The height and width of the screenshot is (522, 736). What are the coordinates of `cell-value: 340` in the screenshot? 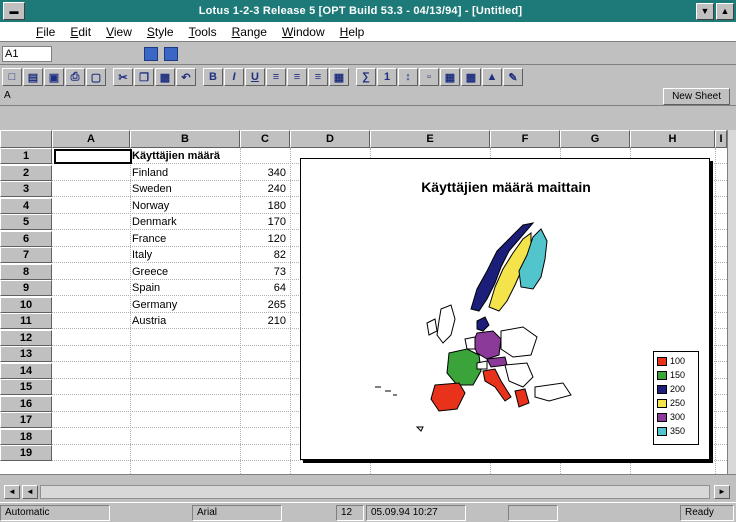 It's located at (263, 173).